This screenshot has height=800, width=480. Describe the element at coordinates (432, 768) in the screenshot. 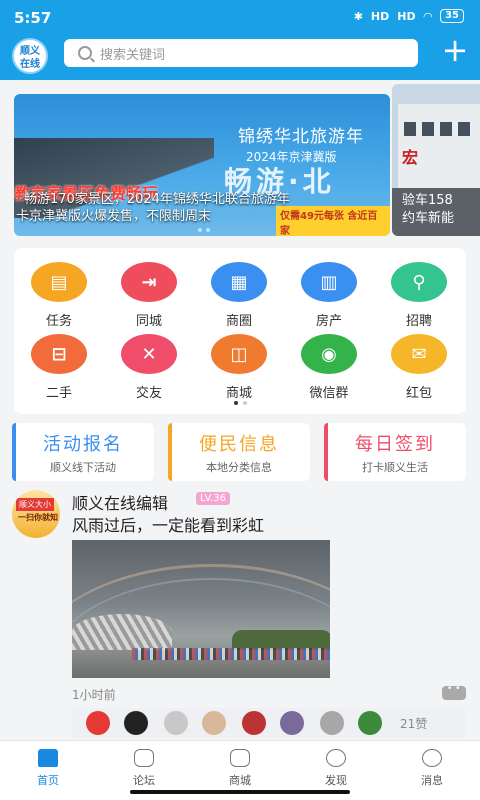

I see `tab-messages: 消息` at that location.